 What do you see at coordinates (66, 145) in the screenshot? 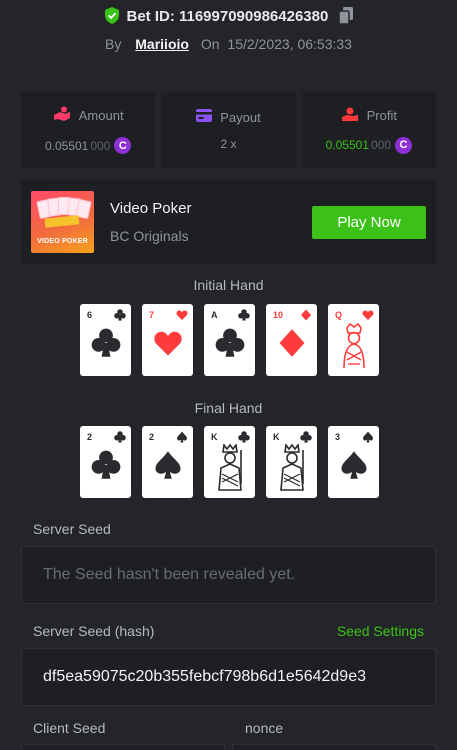
I see `amount-value: 0.05501` at bounding box center [66, 145].